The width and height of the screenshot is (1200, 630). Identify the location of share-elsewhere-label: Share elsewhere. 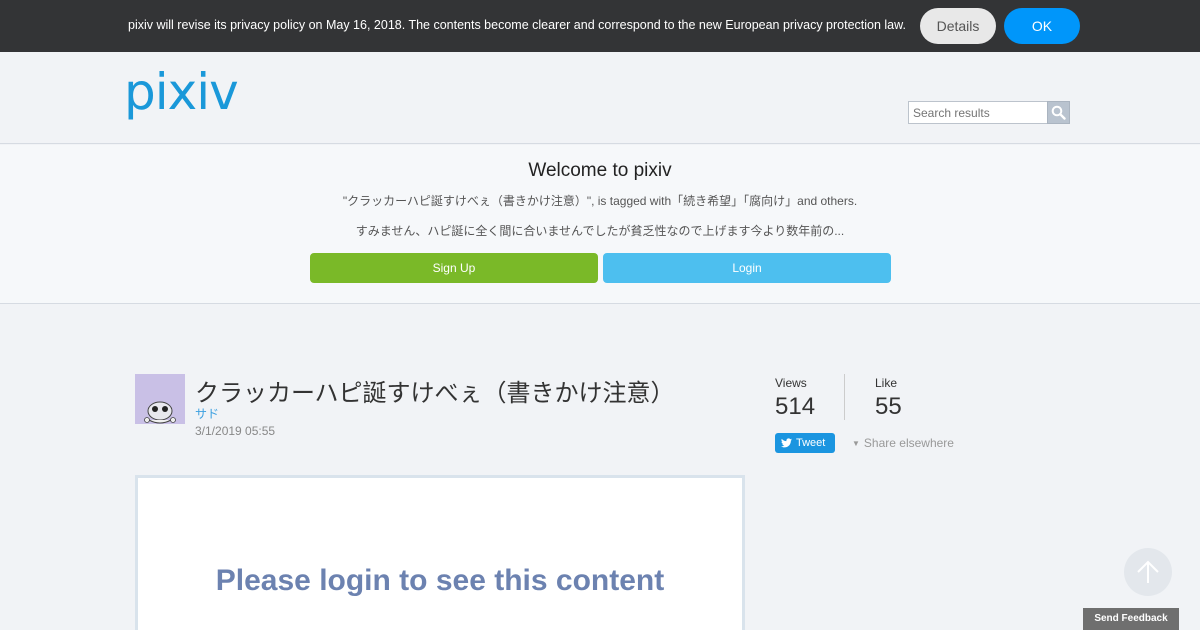
(908, 443).